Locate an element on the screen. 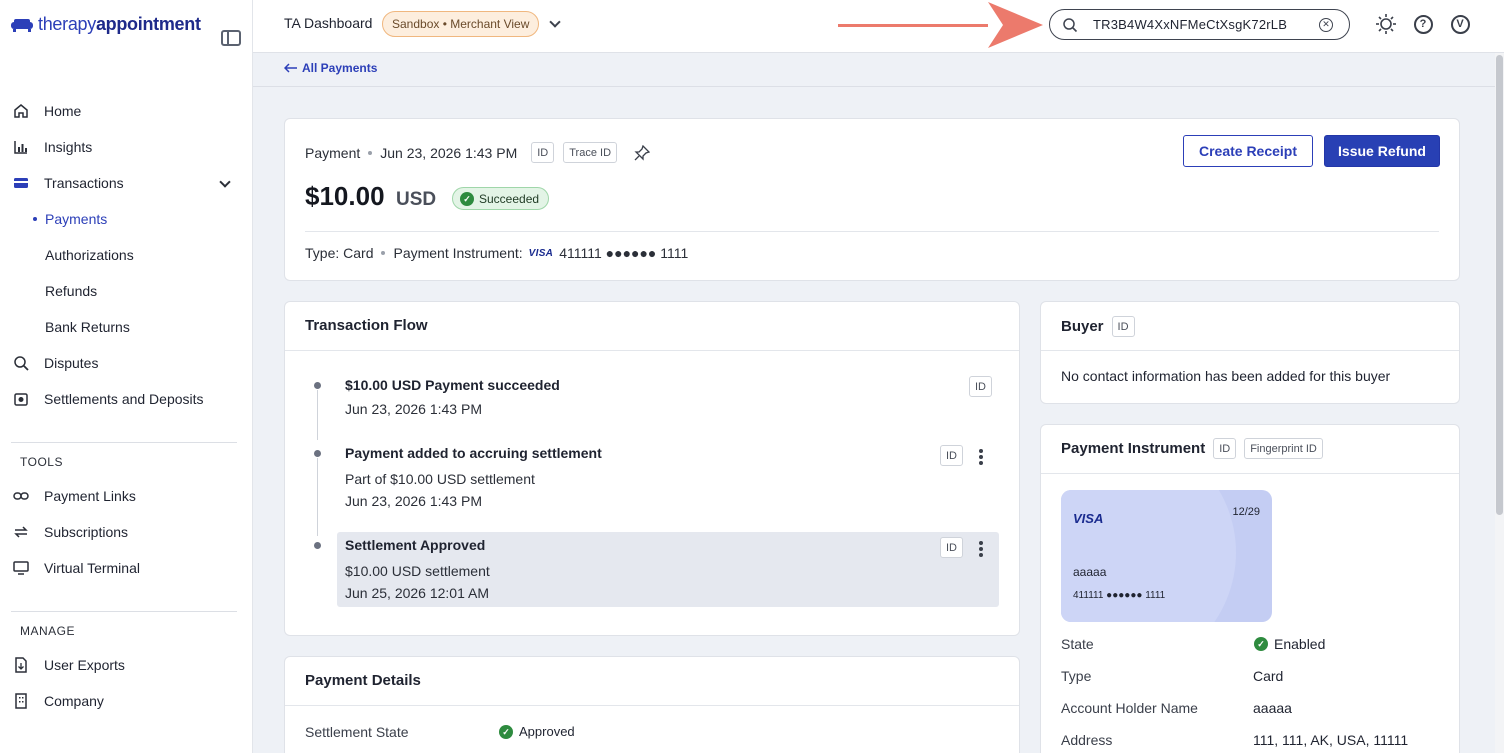  card-expiry: 12/29 is located at coordinates (1246, 512).